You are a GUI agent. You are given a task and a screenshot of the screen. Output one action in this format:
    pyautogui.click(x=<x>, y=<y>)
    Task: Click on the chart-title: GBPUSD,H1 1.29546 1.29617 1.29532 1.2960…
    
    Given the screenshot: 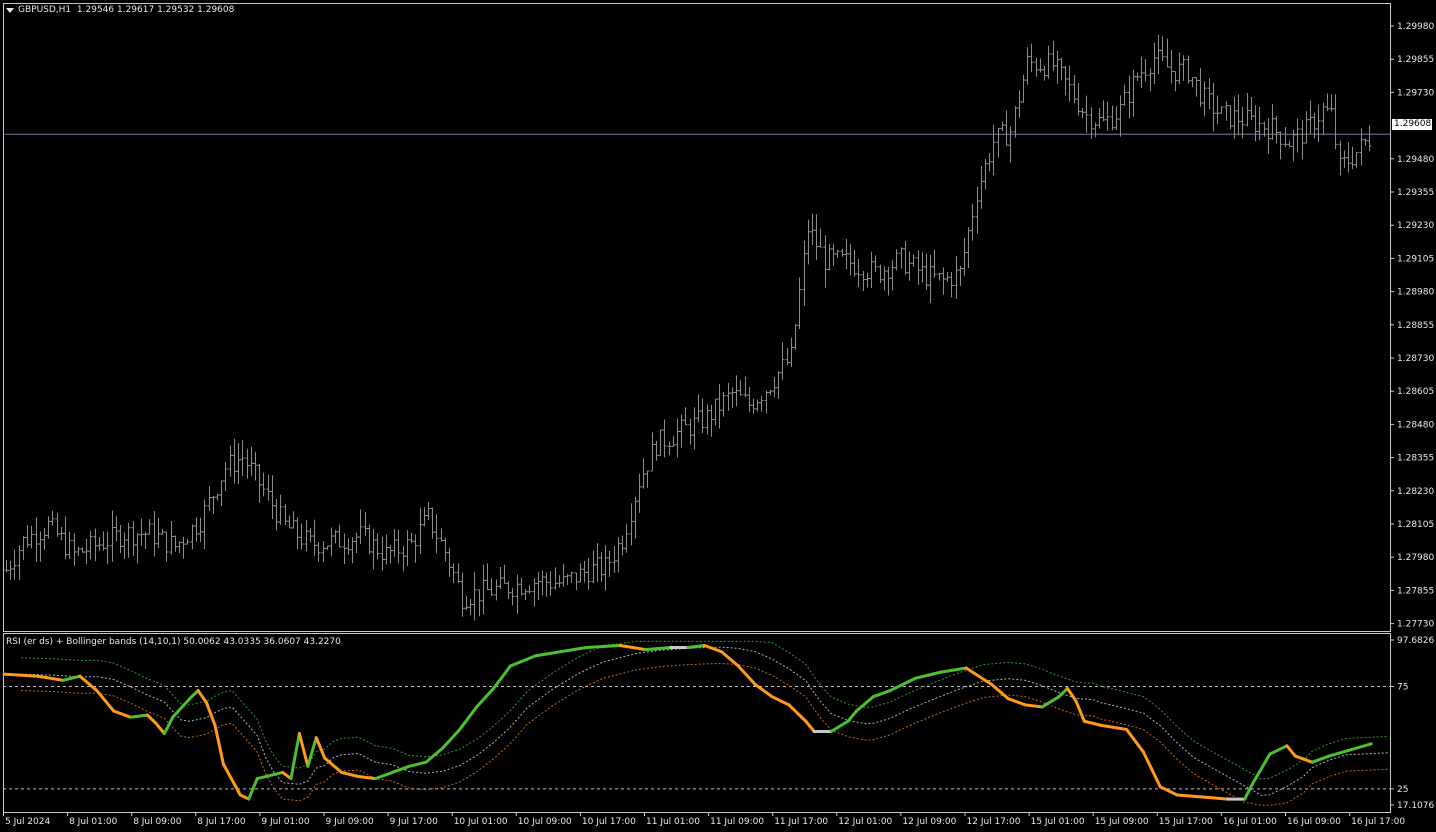 What is the action you would take?
    pyautogui.click(x=126, y=10)
    